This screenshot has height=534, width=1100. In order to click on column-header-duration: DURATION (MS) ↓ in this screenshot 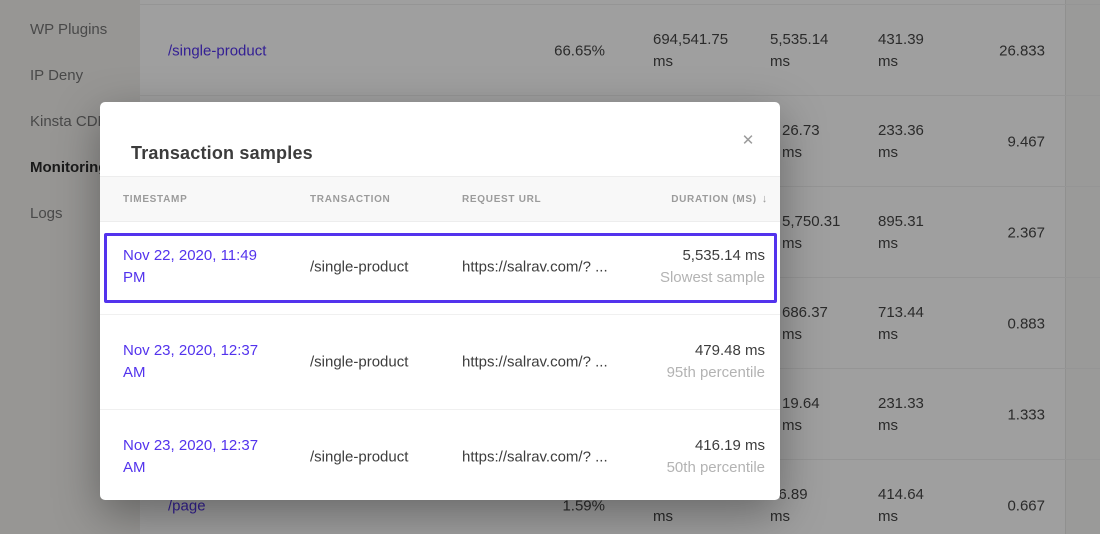, I will do `click(719, 199)`.